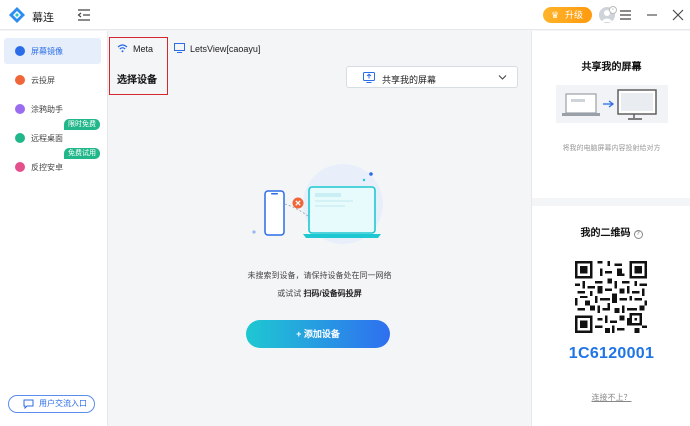 The height and width of the screenshot is (426, 690). What do you see at coordinates (20, 138) in the screenshot?
I see `remote-desktop-icon` at bounding box center [20, 138].